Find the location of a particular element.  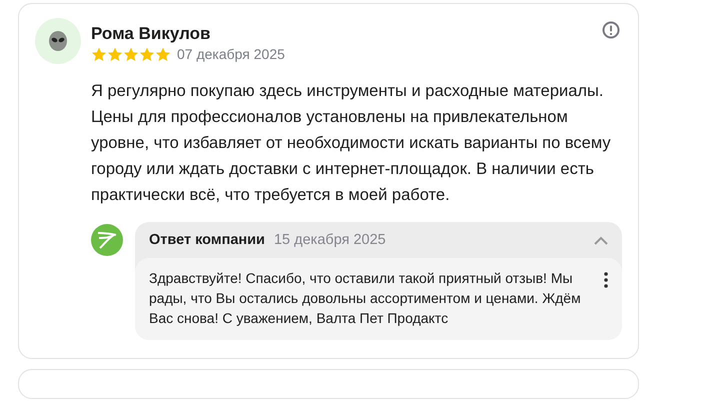

collapse-chevron-icon is located at coordinates (601, 240).